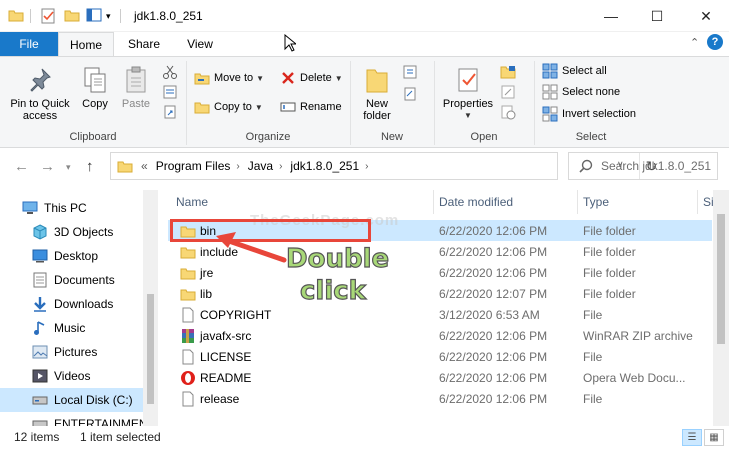 Image resolution: width=729 pixels, height=449 pixels. Describe the element at coordinates (440, 293) in the screenshot. I see `table-row: lib 6/22/2020 12:07 PM File folder` at that location.